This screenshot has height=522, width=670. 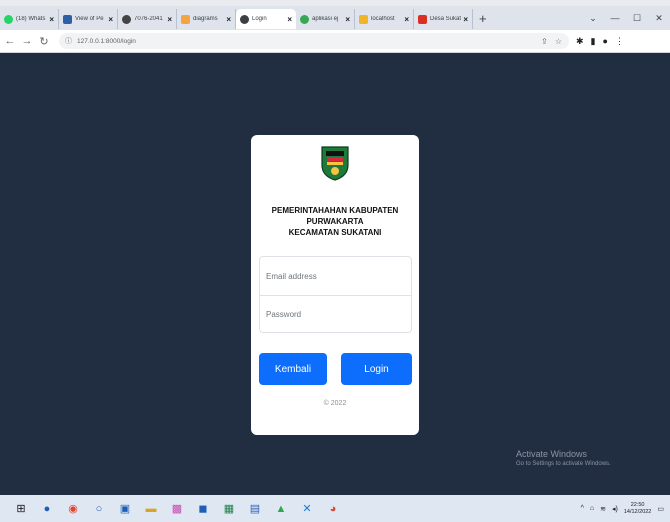 I want to click on info-icon: ⓘ, so click(x=68, y=41).